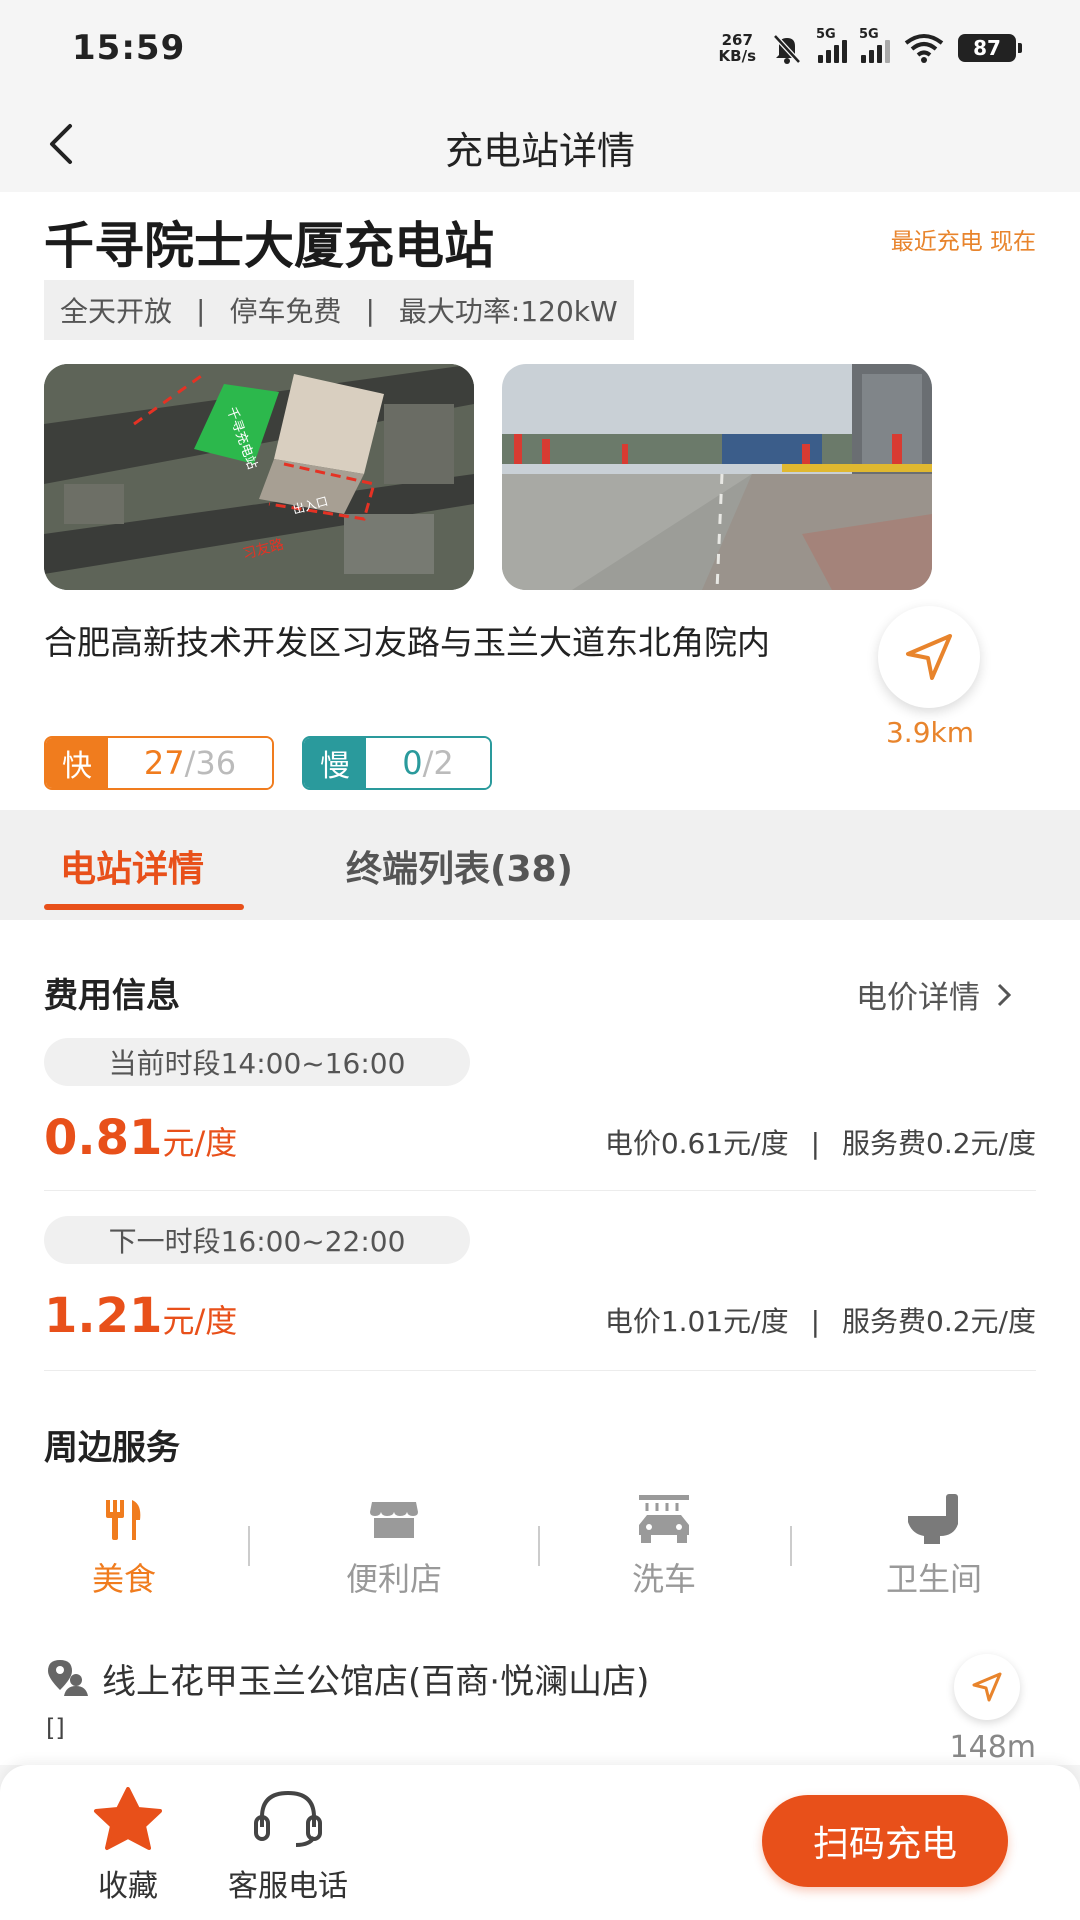 The image size is (1080, 1920). I want to click on fast-label: 快, so click(77, 763).